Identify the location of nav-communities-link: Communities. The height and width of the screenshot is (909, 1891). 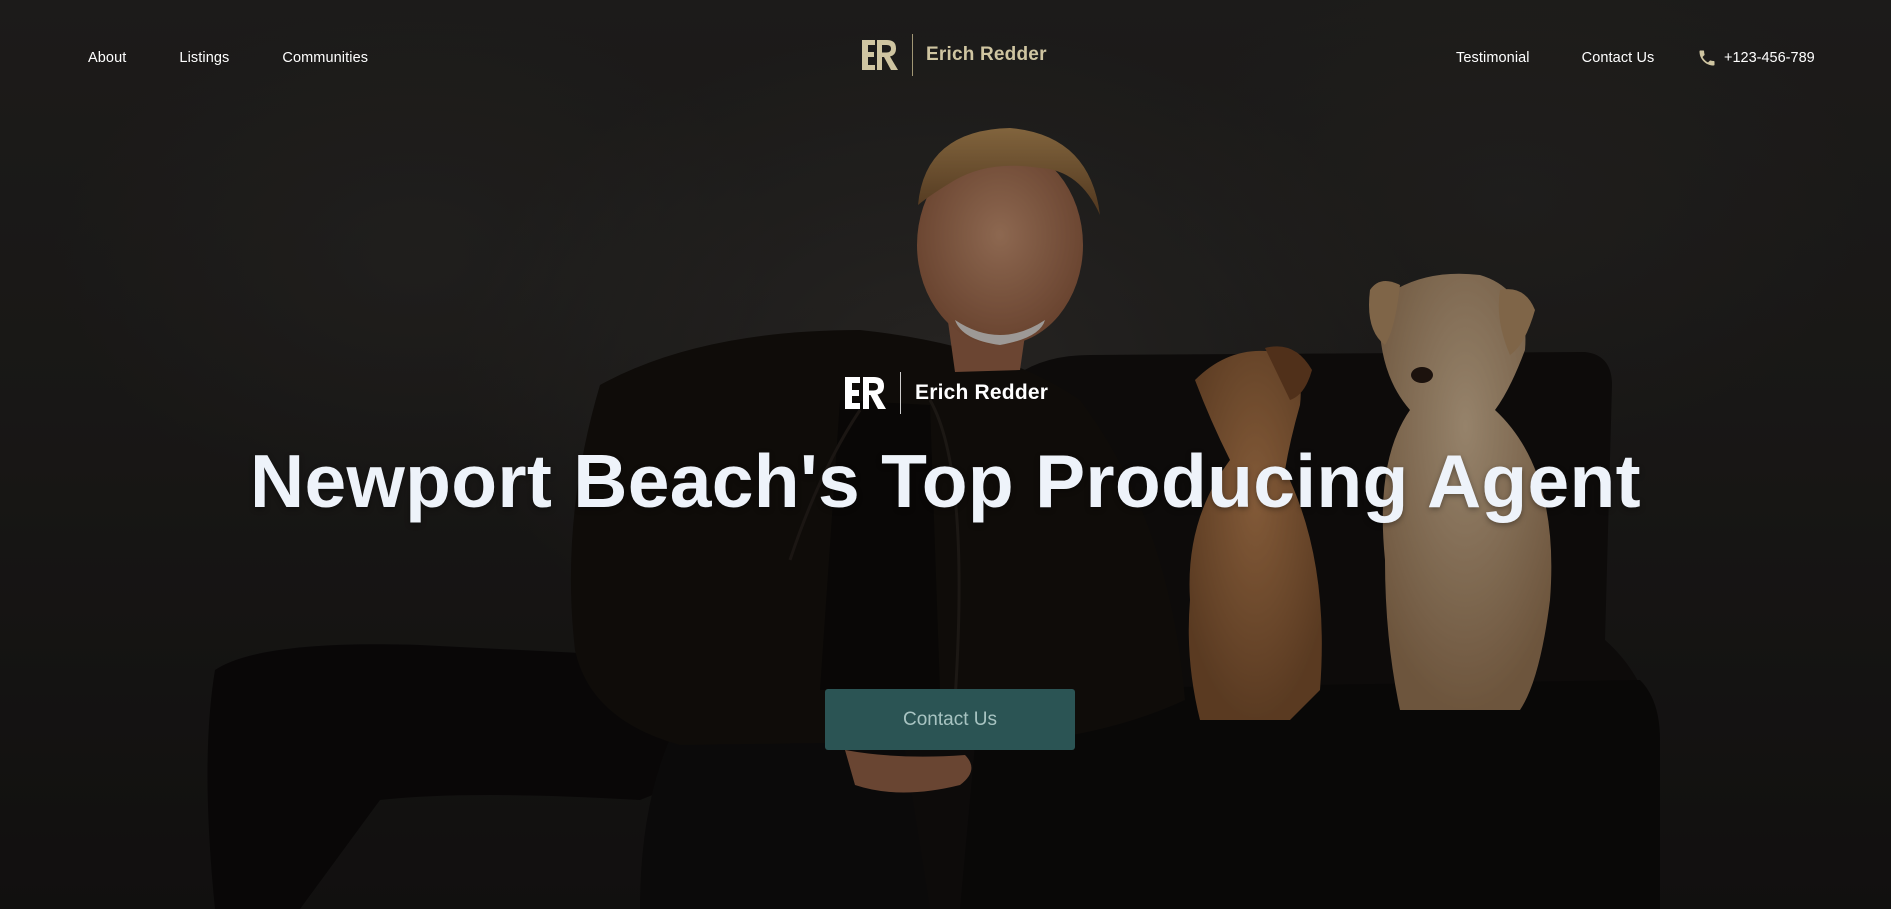
(325, 58).